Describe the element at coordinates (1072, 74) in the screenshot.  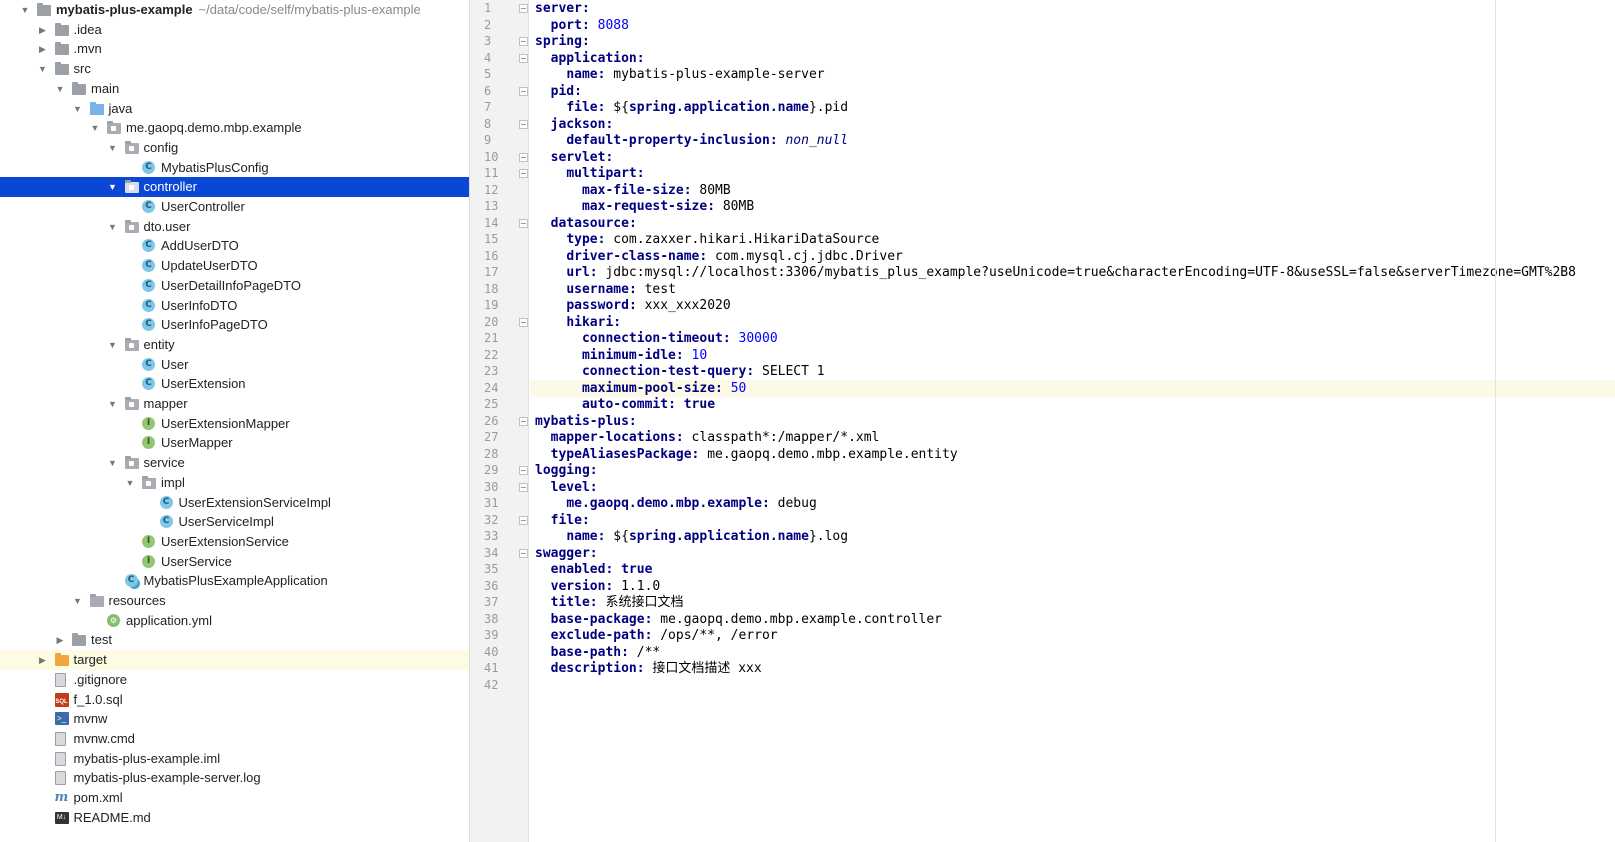
I see `code-line: name: mybatis-plus-example-server` at that location.